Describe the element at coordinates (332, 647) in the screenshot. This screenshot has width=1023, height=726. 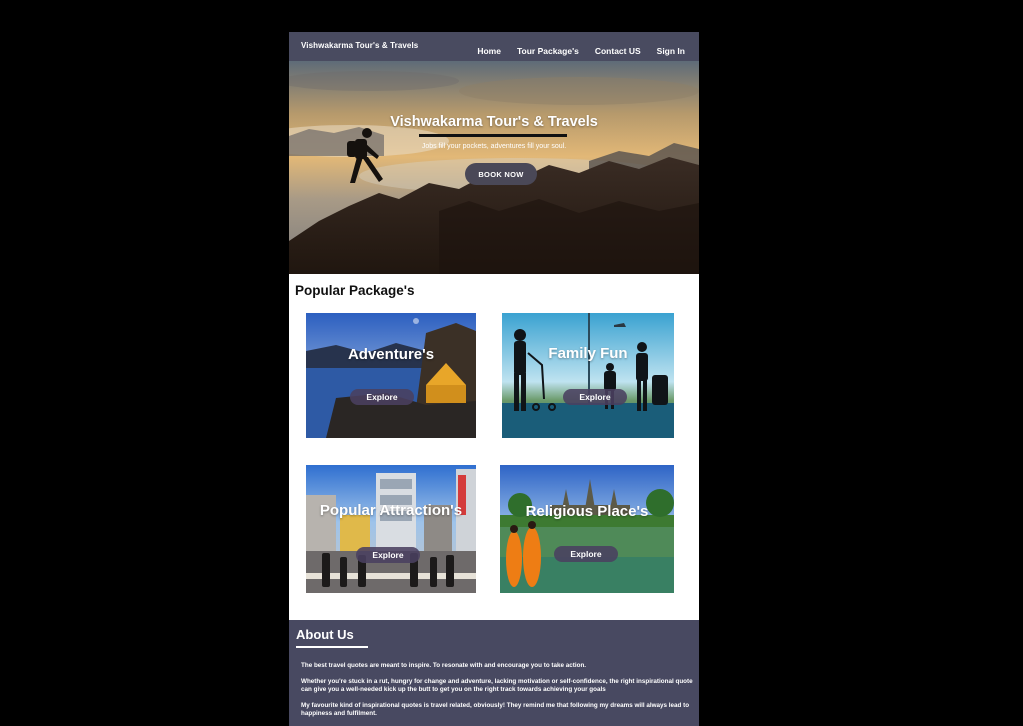
I see `about-us-underline` at that location.